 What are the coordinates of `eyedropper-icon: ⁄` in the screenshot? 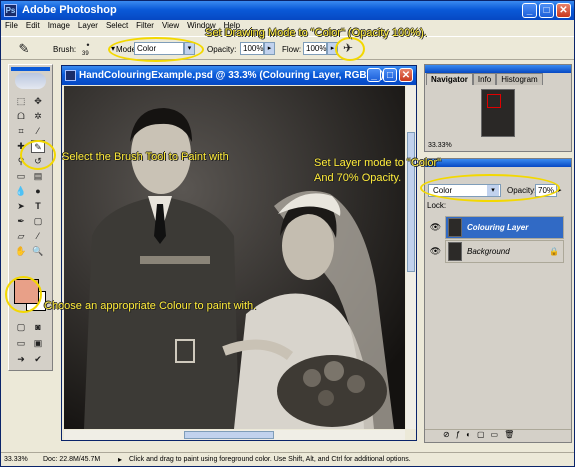 It's located at (38, 236).